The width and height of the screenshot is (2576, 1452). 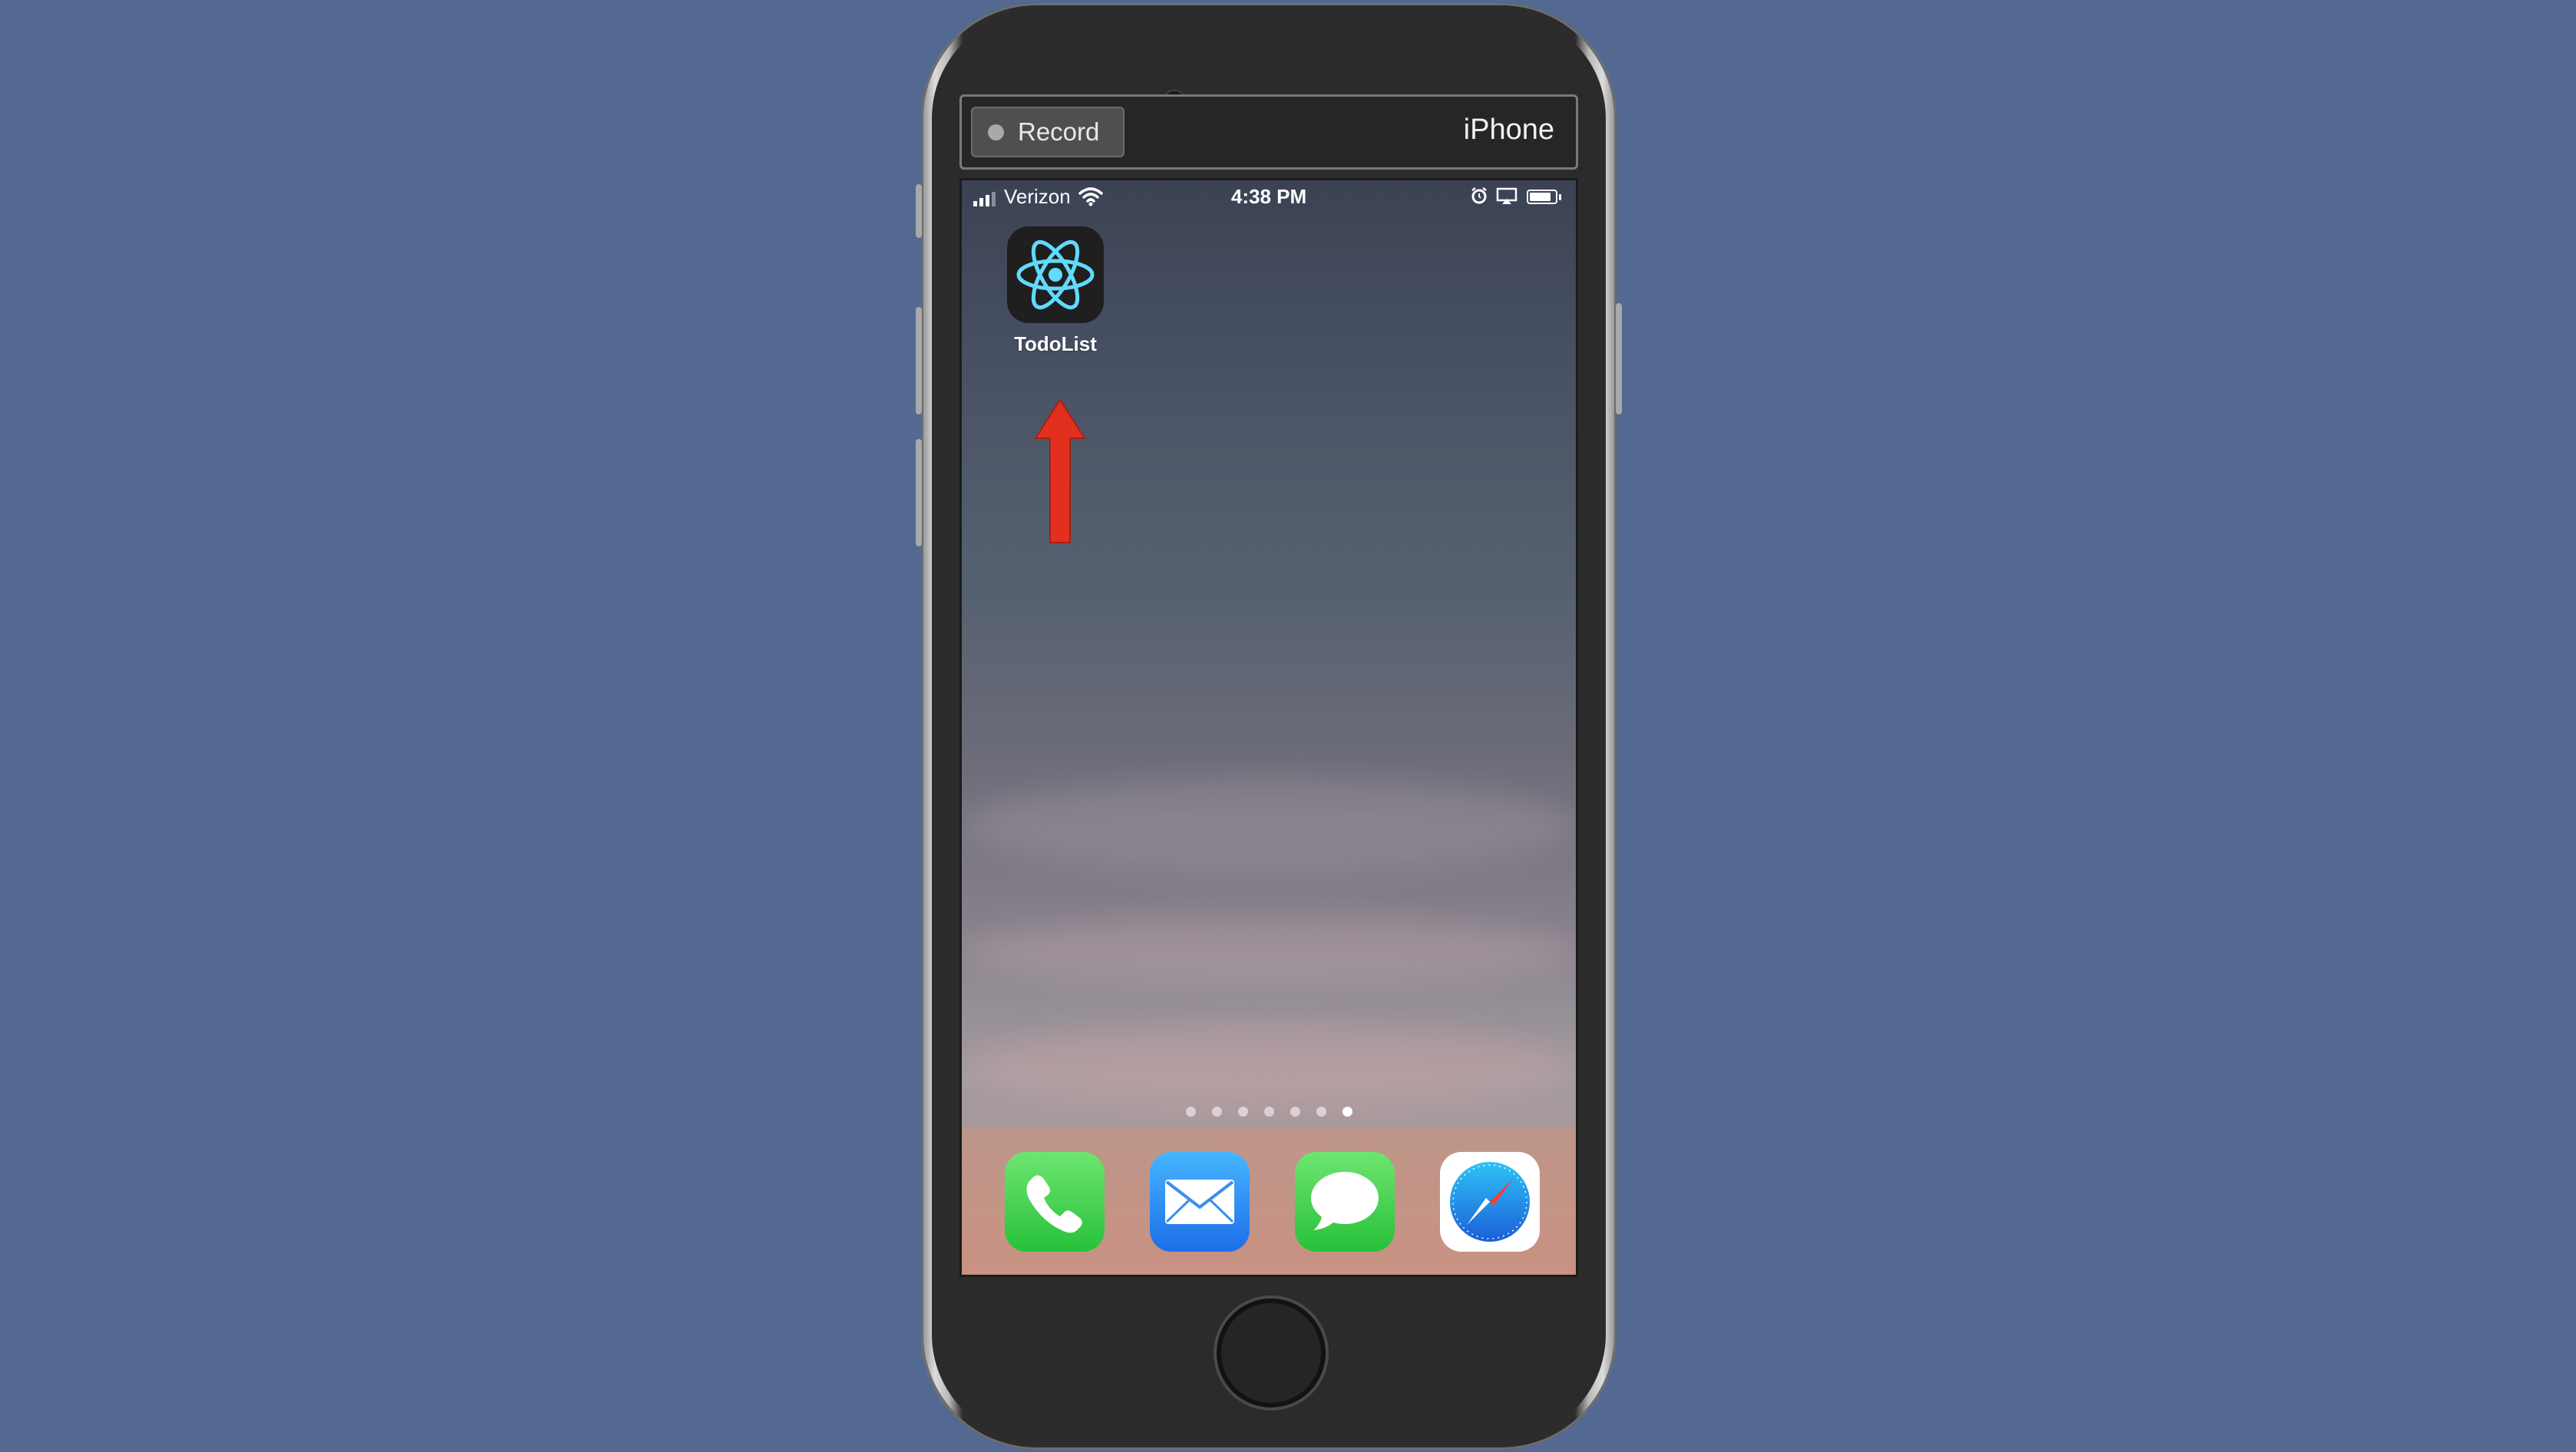 I want to click on dock-app-phone, so click(x=1055, y=1202).